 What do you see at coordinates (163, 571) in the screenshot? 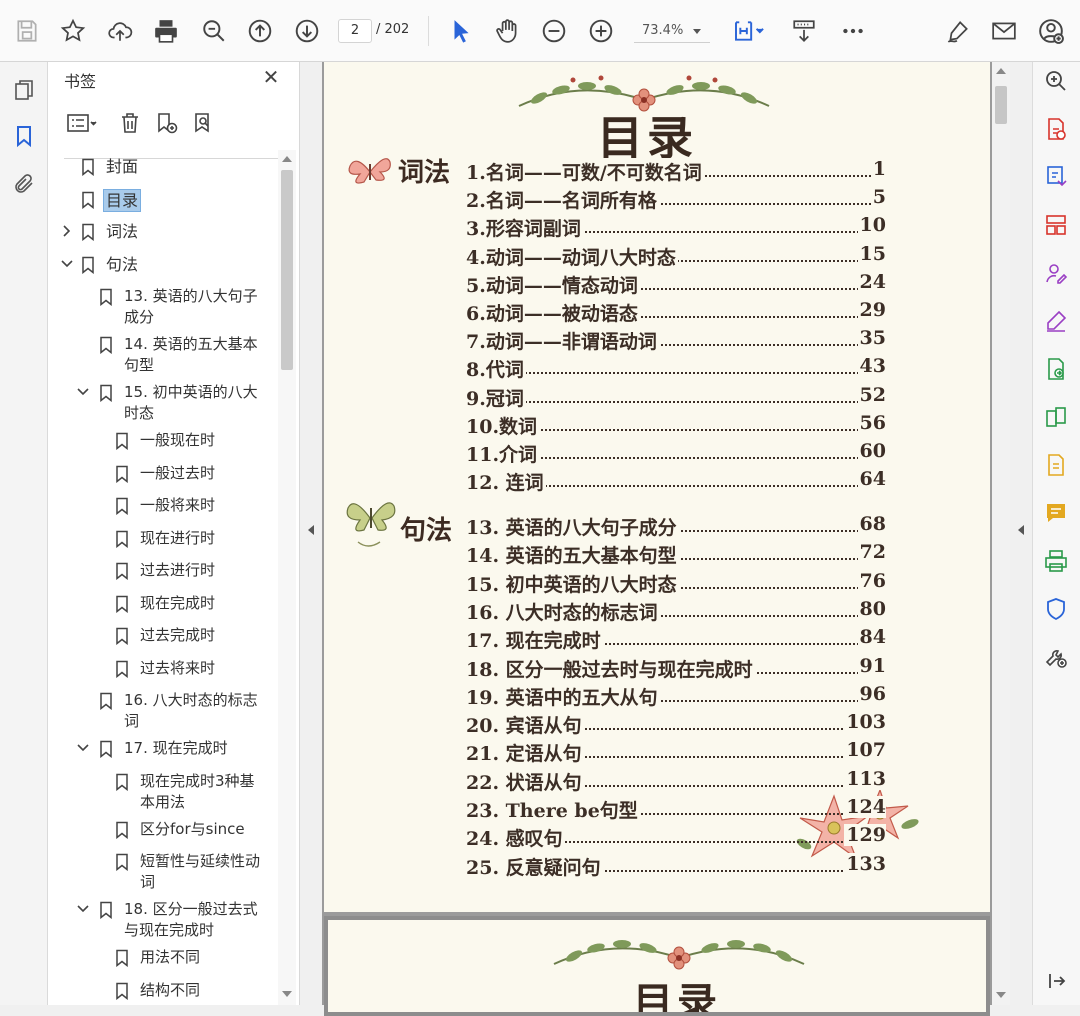
I see `bookmark-item: 过去进行时` at bounding box center [163, 571].